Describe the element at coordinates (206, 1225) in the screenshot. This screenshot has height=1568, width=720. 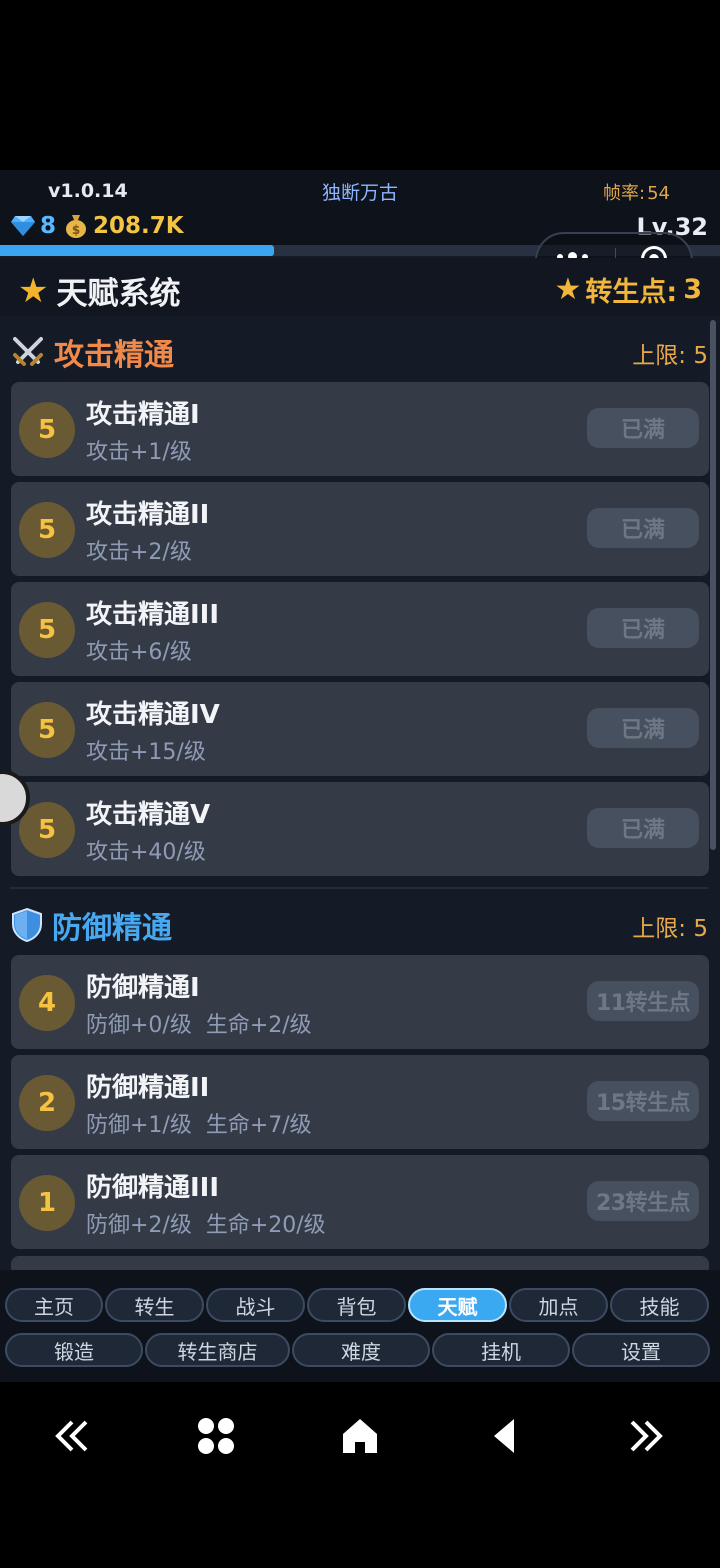
I see `talent-desc: 防御+2/级 生命+20/级` at that location.